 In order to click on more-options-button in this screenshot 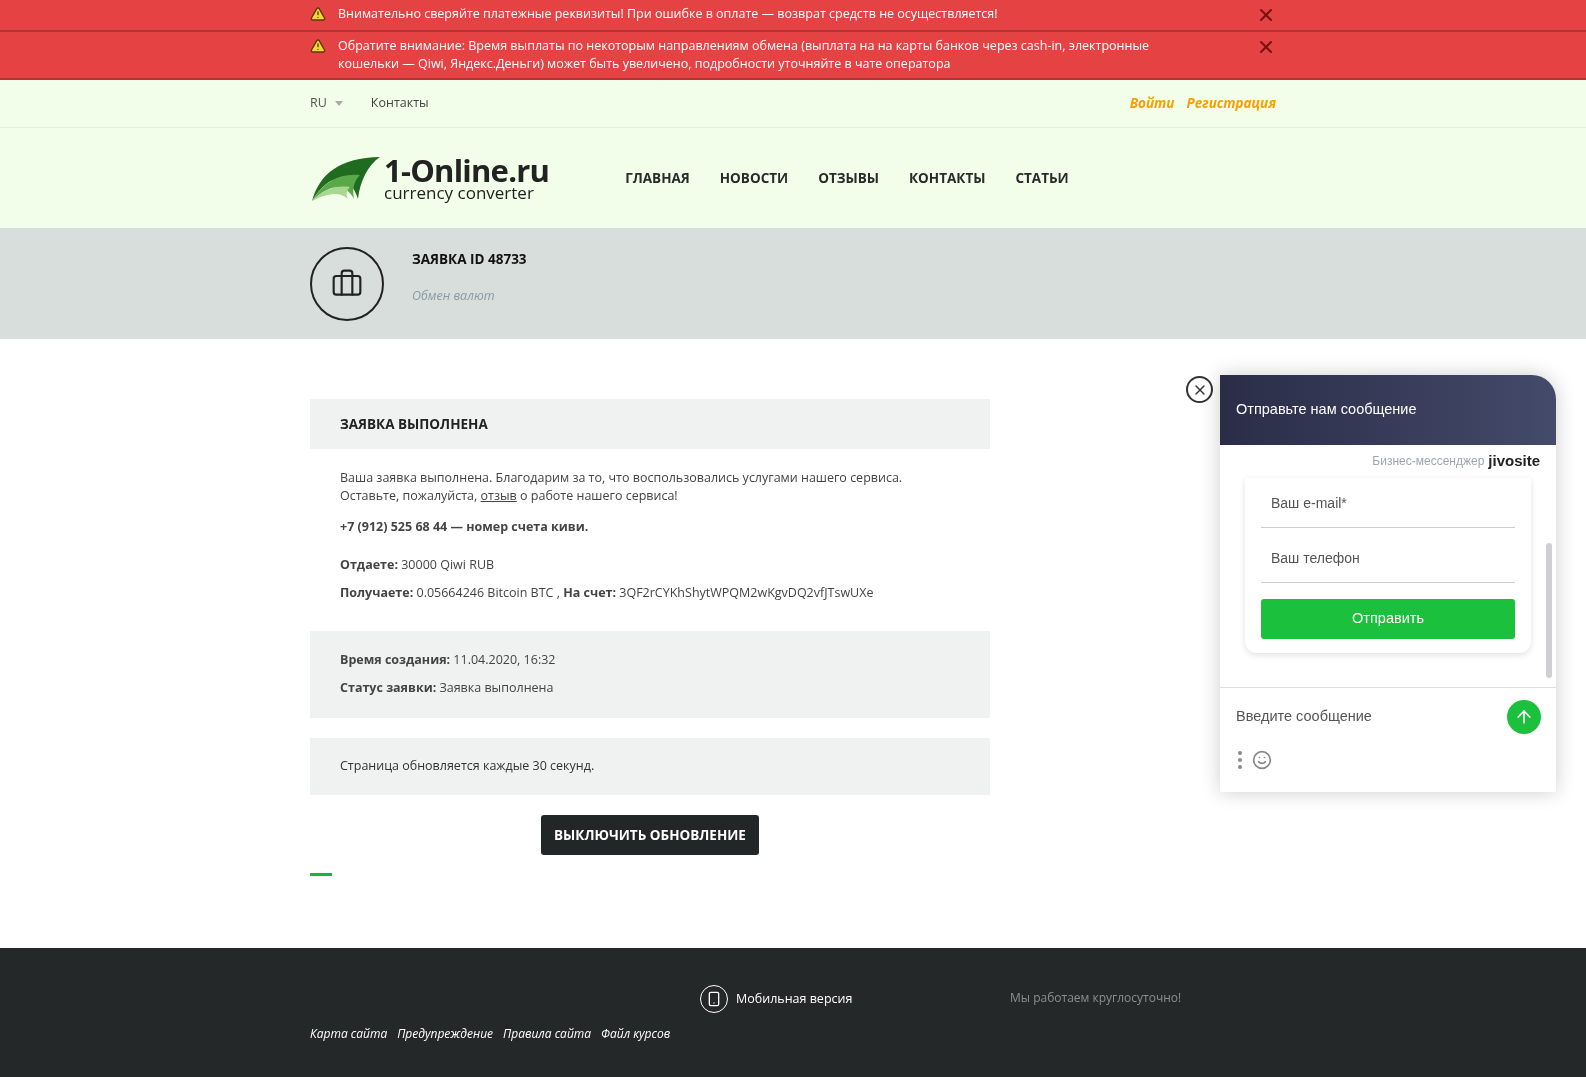, I will do `click(1240, 760)`.